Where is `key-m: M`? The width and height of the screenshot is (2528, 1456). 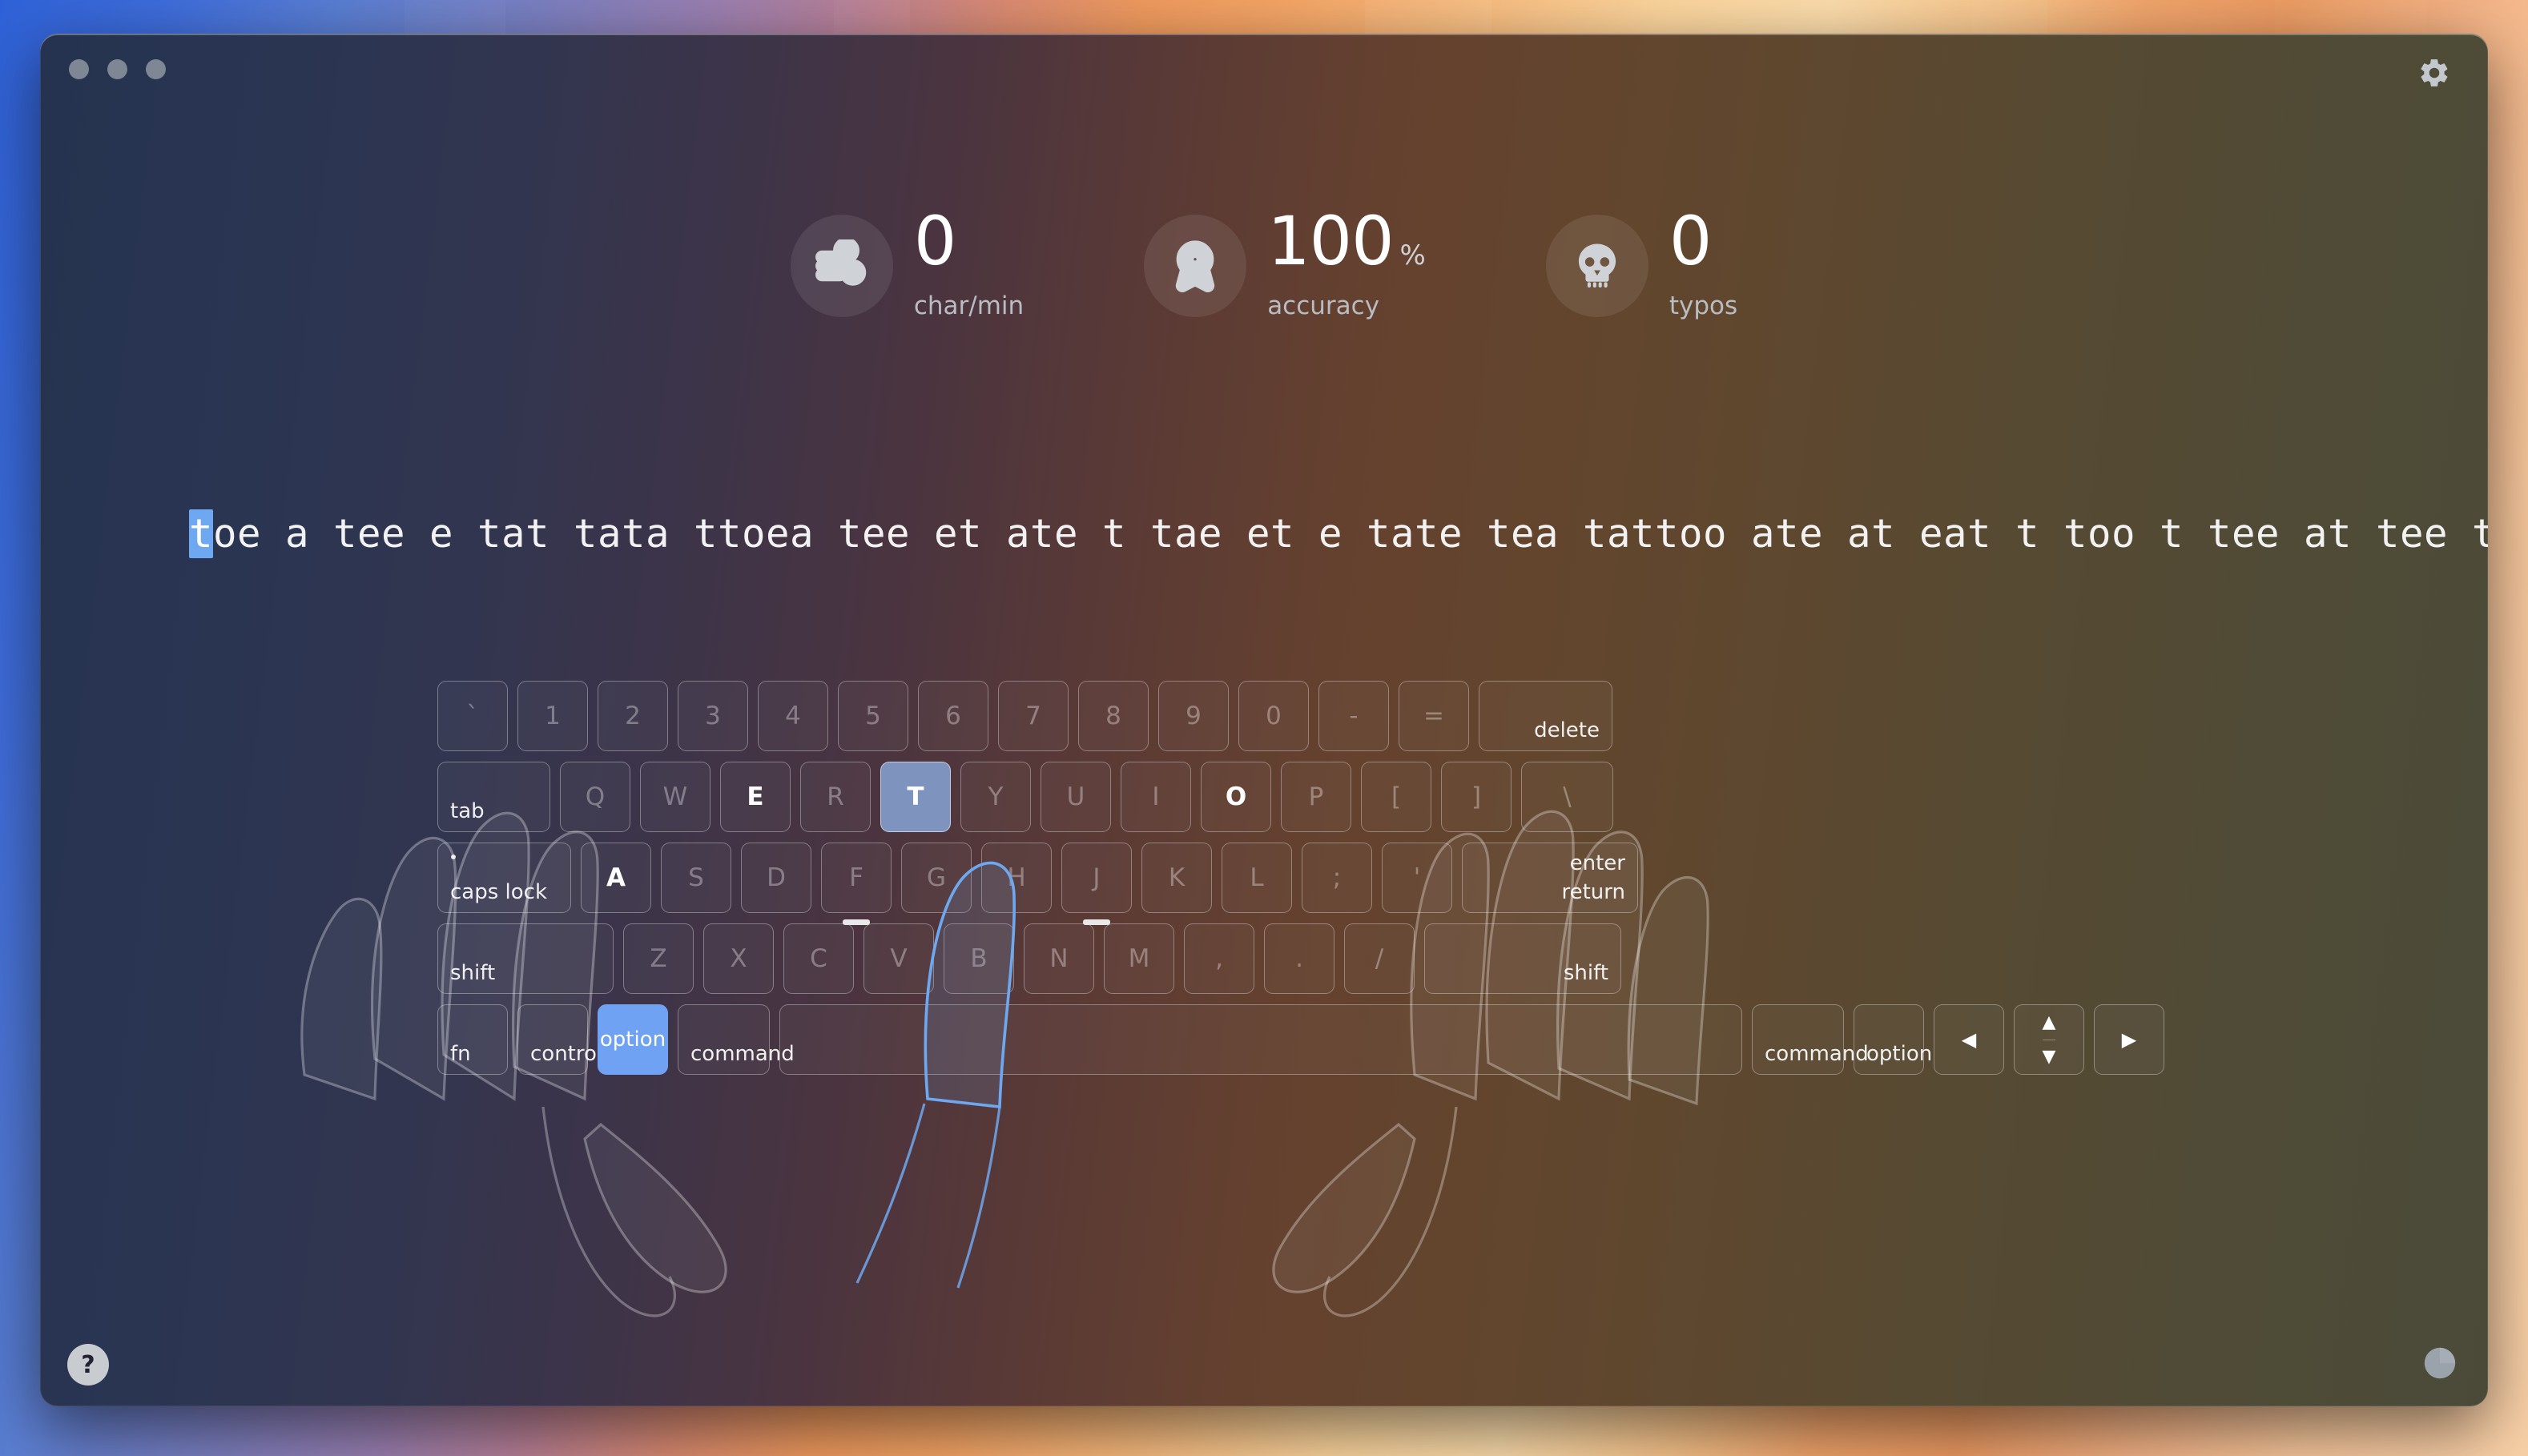
key-m: M is located at coordinates (1139, 958).